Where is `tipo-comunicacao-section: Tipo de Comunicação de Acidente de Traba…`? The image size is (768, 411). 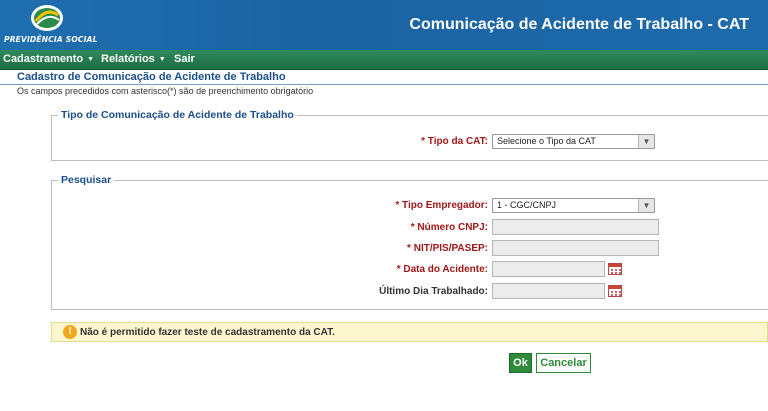 tipo-comunicacao-section: Tipo de Comunicação de Acidente de Traba… is located at coordinates (409, 135).